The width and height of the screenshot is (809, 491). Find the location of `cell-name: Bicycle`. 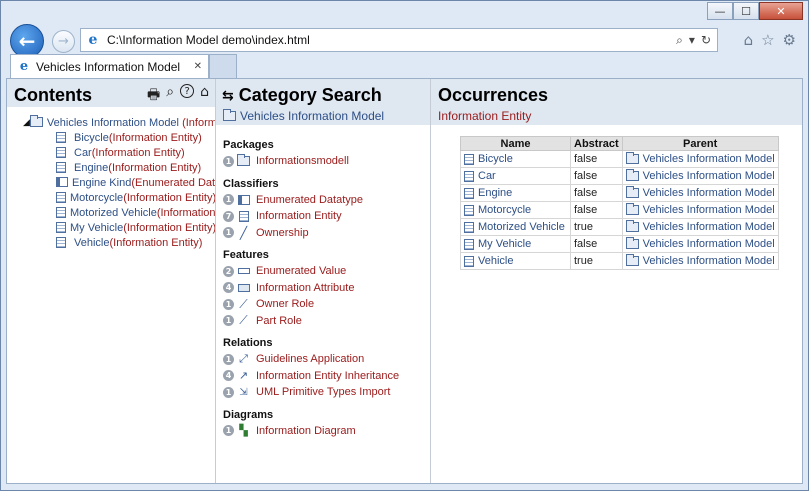

cell-name: Bicycle is located at coordinates (515, 159).